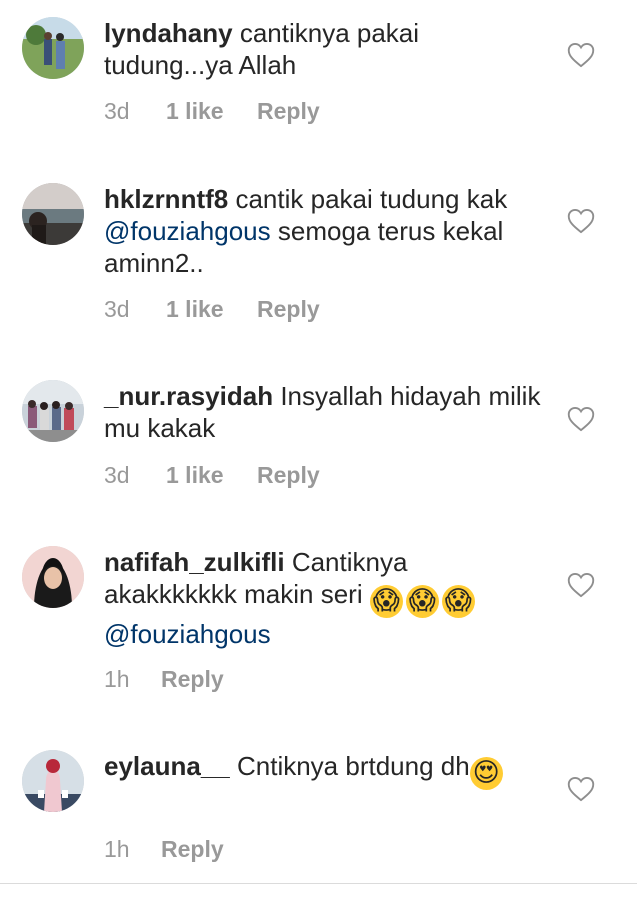 The height and width of the screenshot is (897, 637). I want to click on comment-username: hklzrnntf8, so click(166, 199).